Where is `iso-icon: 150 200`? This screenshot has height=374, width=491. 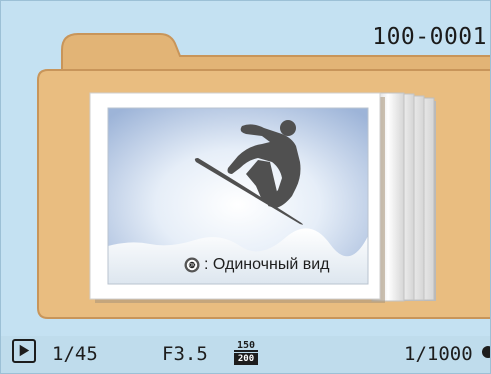 iso-icon: 150 200 is located at coordinates (246, 353).